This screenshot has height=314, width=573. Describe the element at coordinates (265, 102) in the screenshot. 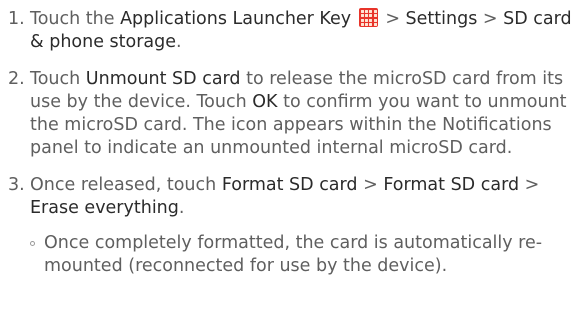

I see `ok-label: OK` at that location.